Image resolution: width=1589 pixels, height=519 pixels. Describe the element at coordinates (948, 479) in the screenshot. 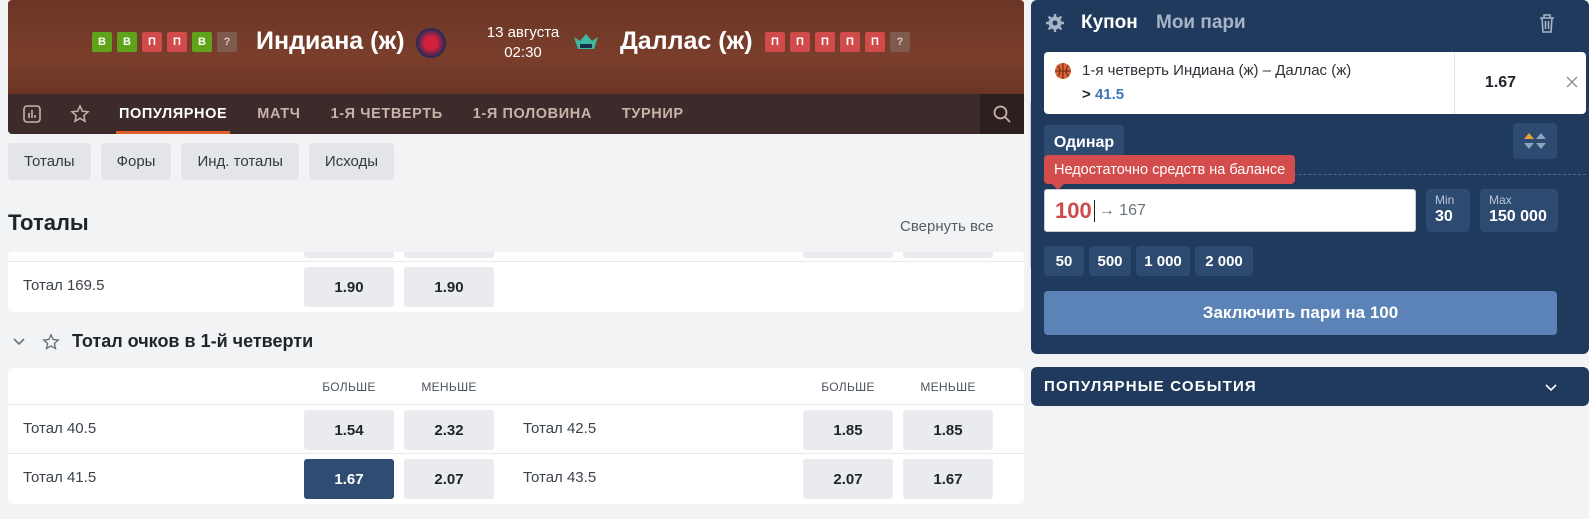

I see `odd-under: 1.67` at that location.